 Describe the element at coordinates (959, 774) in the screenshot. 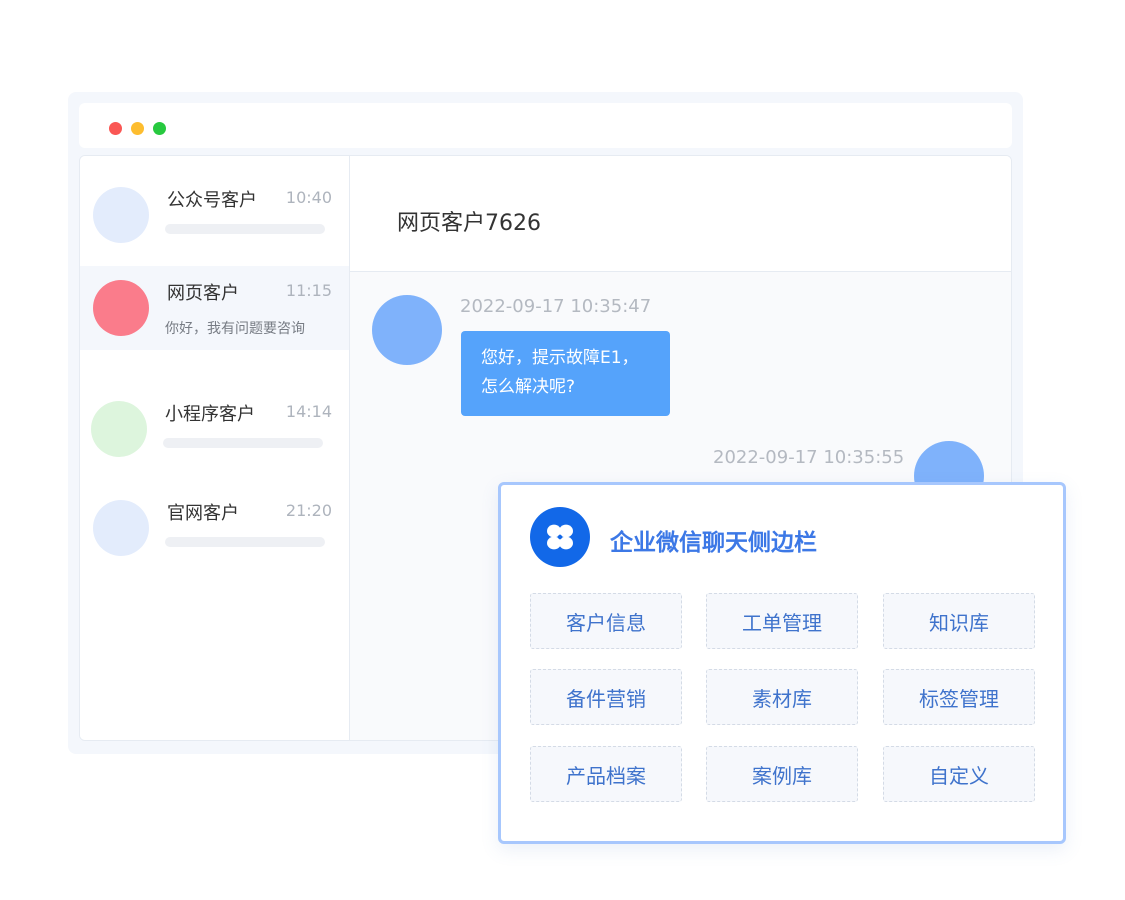

I see `custom-button: 自定义` at that location.